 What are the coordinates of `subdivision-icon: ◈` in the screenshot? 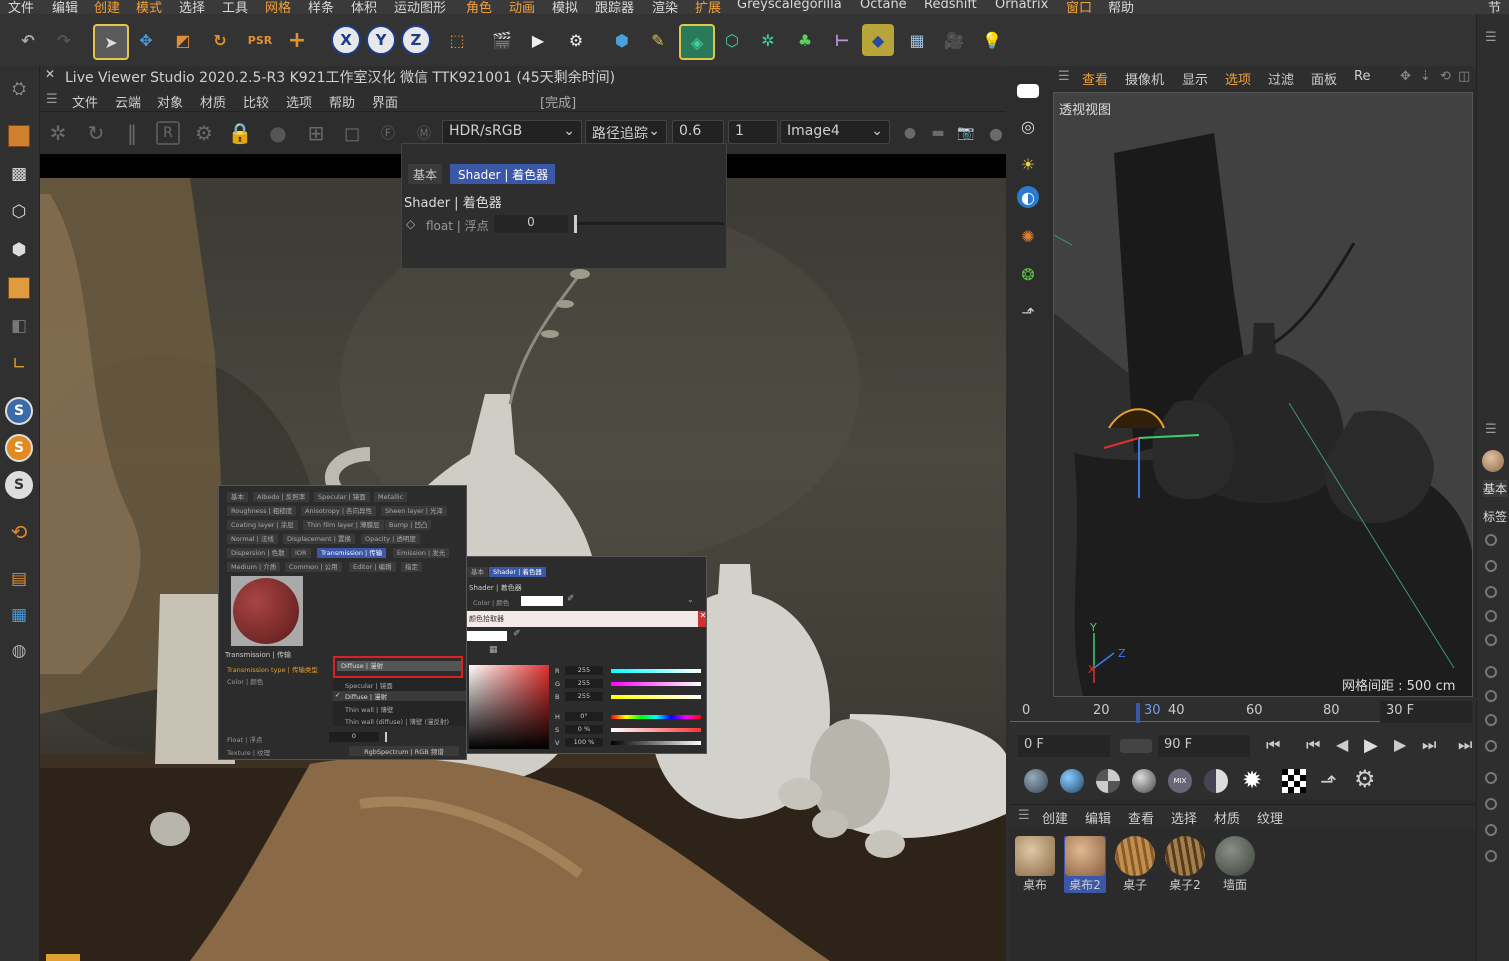 It's located at (697, 42).